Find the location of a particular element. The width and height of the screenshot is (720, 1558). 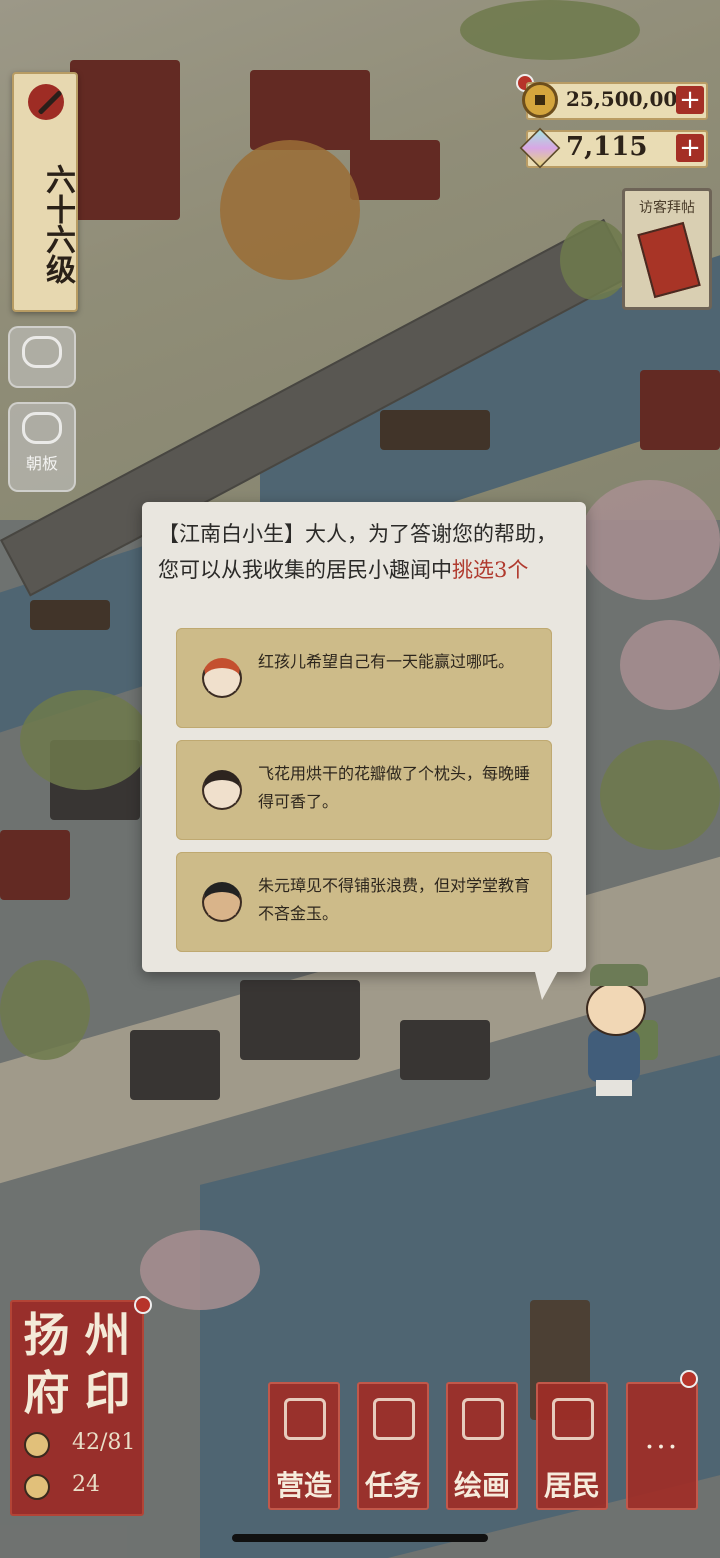

tasks-menu-button: 任务 is located at coordinates (393, 1446).